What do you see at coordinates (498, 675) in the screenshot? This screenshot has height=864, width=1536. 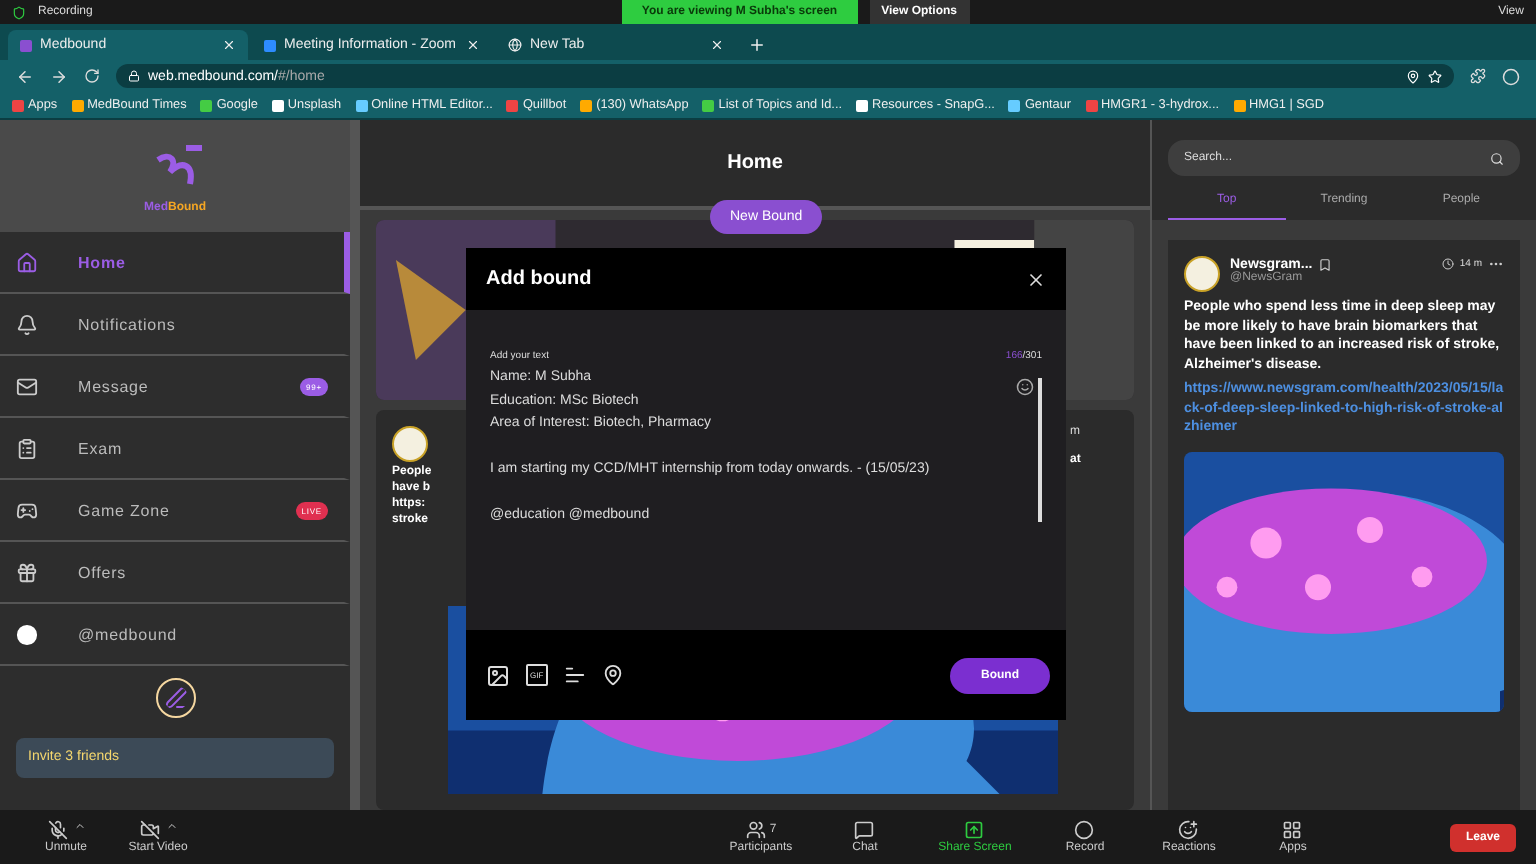 I see `image-icon` at bounding box center [498, 675].